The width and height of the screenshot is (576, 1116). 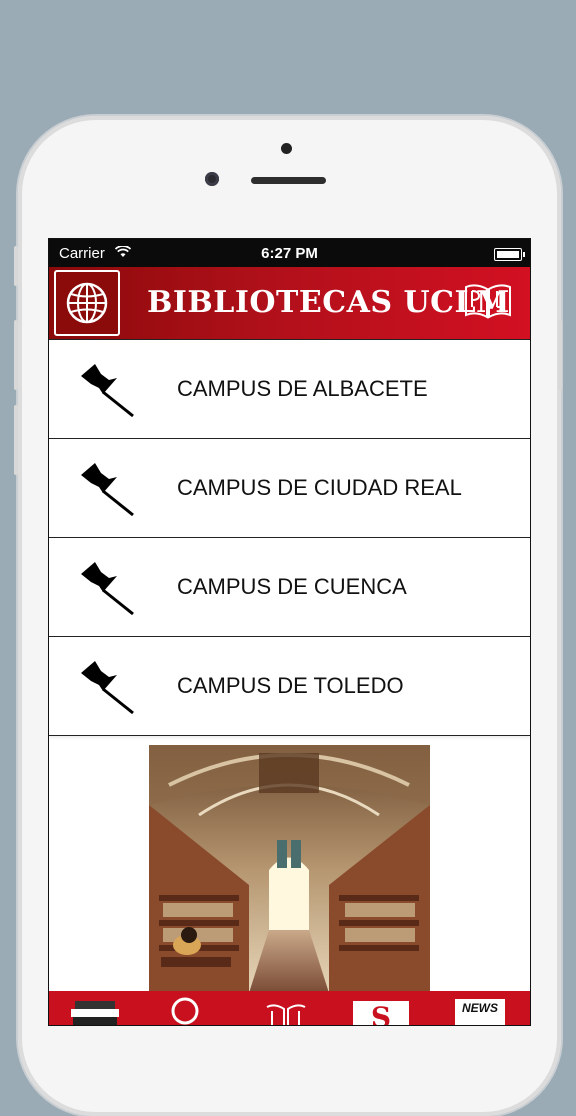 What do you see at coordinates (95, 1011) in the screenshot?
I see `books-icon` at bounding box center [95, 1011].